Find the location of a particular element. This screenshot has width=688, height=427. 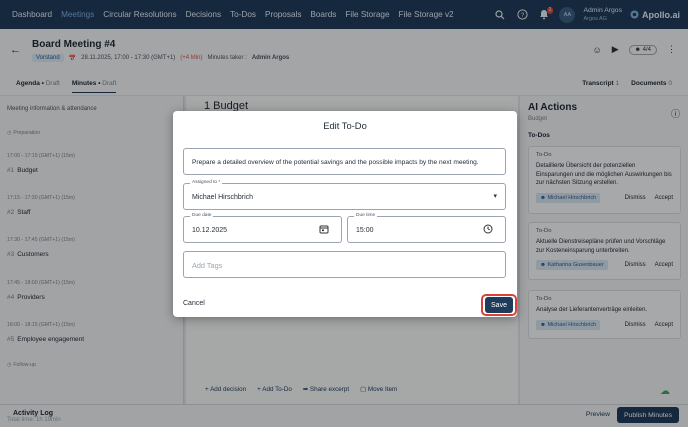

dialog-title: Edit To-Do is located at coordinates (345, 125).